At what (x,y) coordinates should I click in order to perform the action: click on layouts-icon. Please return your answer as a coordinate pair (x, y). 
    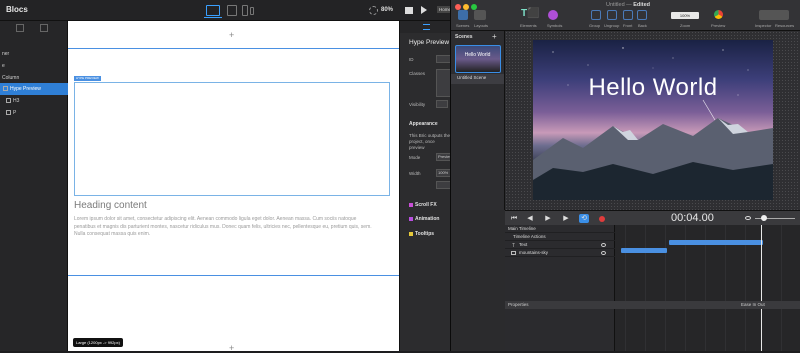
    Looking at the image, I should click on (480, 15).